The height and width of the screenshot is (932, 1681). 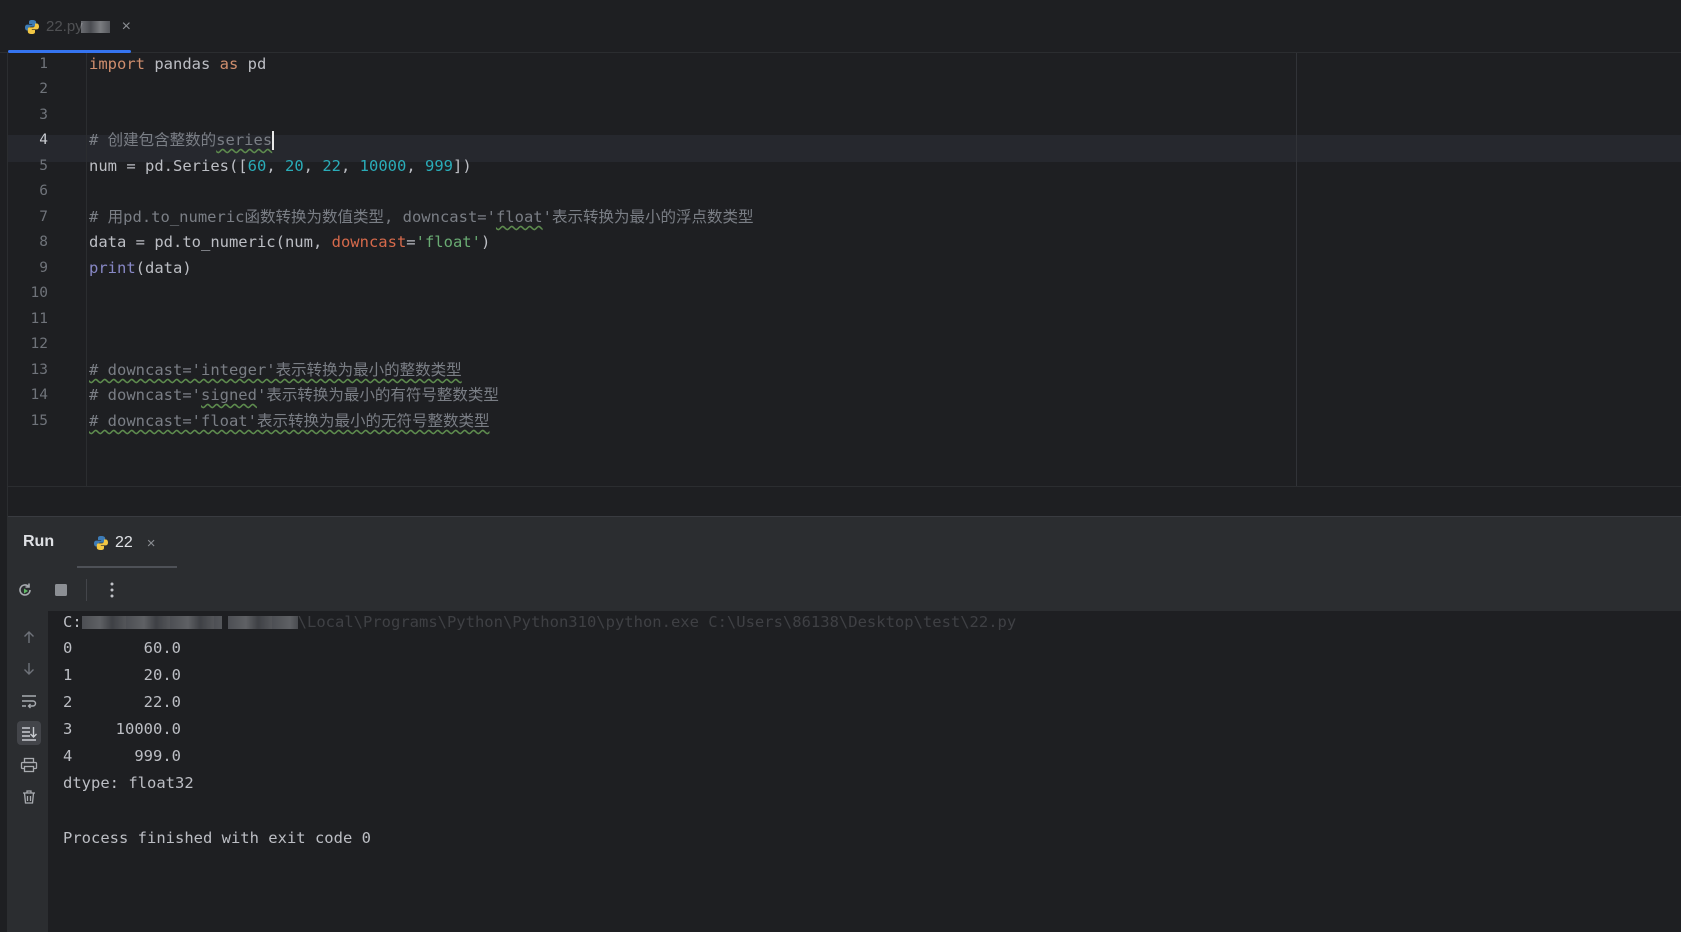 What do you see at coordinates (39, 344) in the screenshot?
I see `line-number: 12` at bounding box center [39, 344].